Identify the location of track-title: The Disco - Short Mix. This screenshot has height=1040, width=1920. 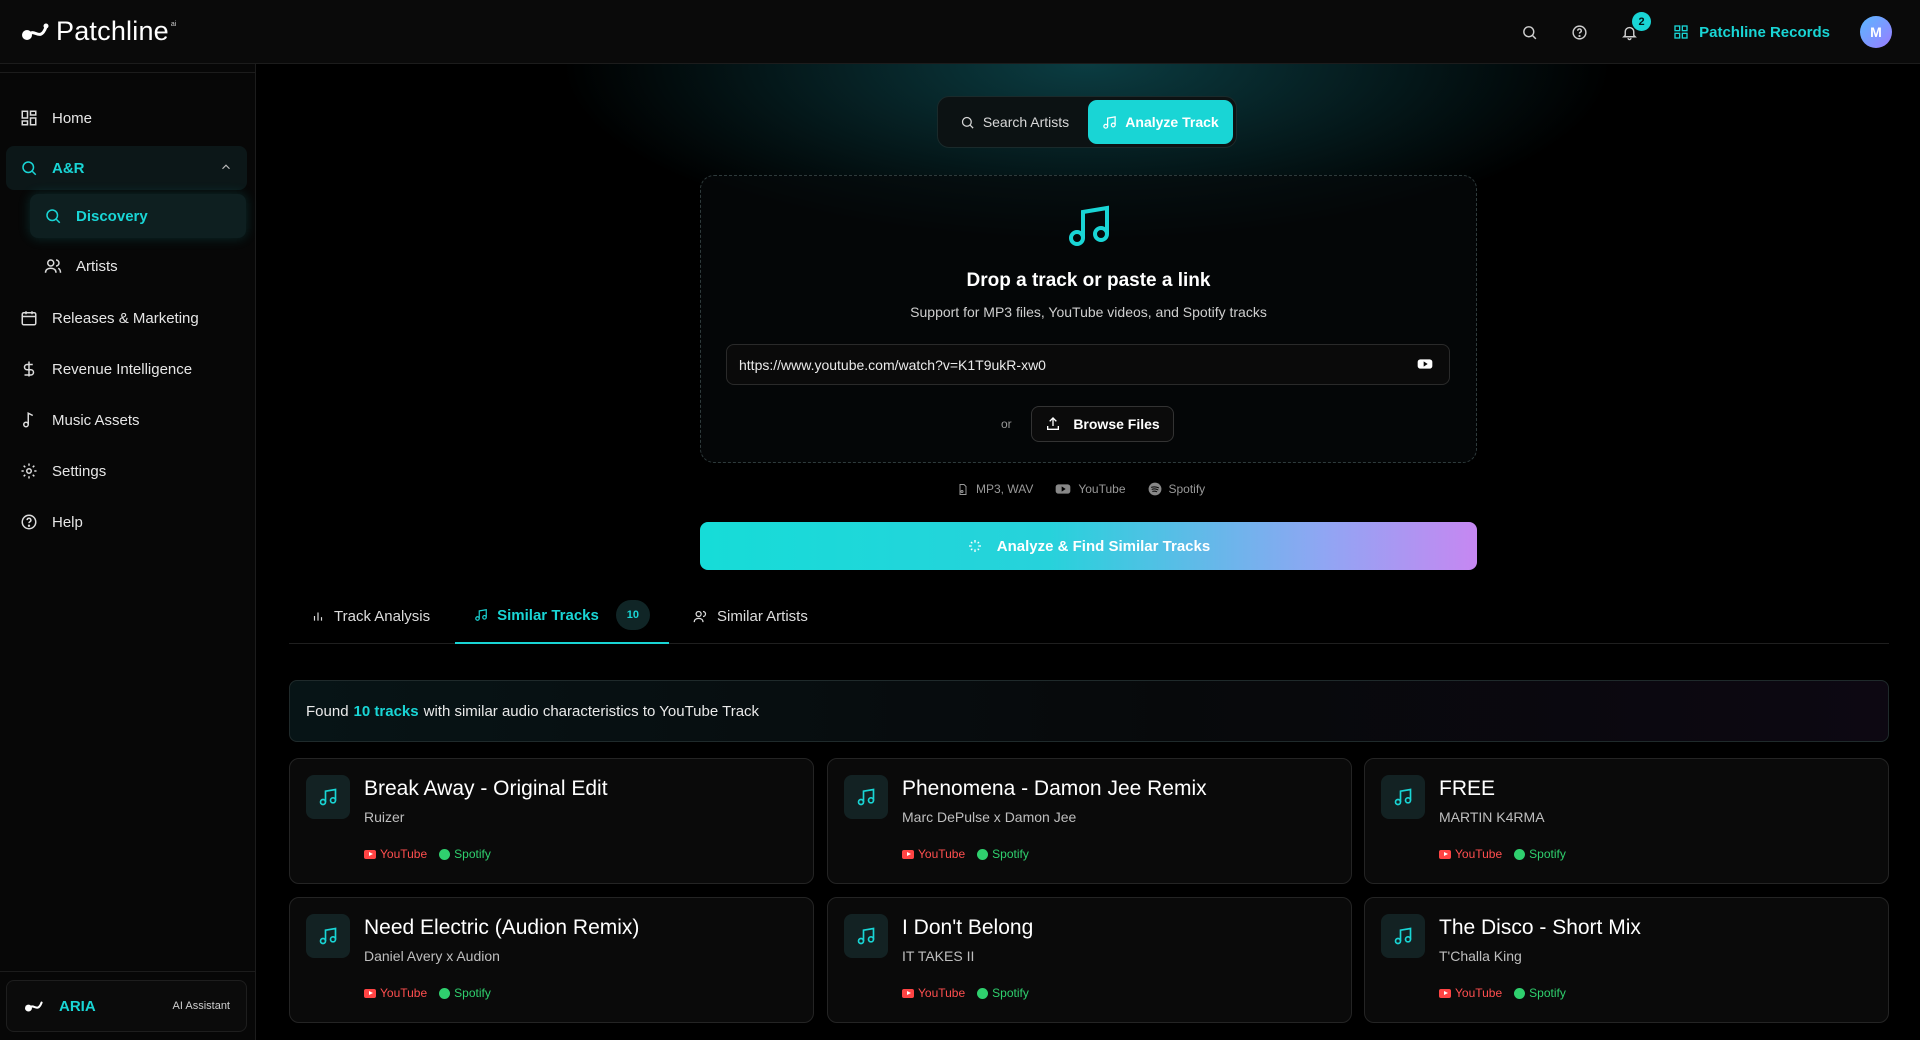
(1540, 927).